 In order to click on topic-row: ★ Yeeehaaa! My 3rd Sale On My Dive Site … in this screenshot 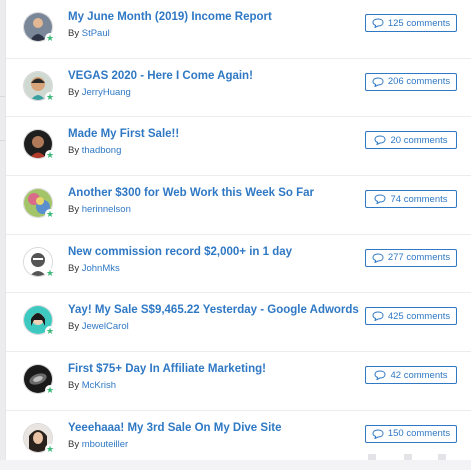, I will do `click(238, 440)`.